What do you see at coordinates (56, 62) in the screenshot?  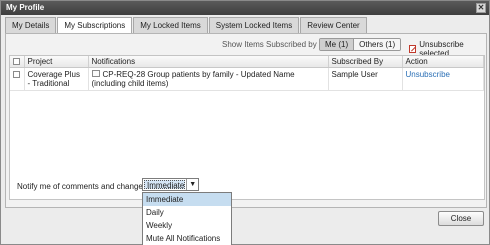 I see `column-header-project: Project` at bounding box center [56, 62].